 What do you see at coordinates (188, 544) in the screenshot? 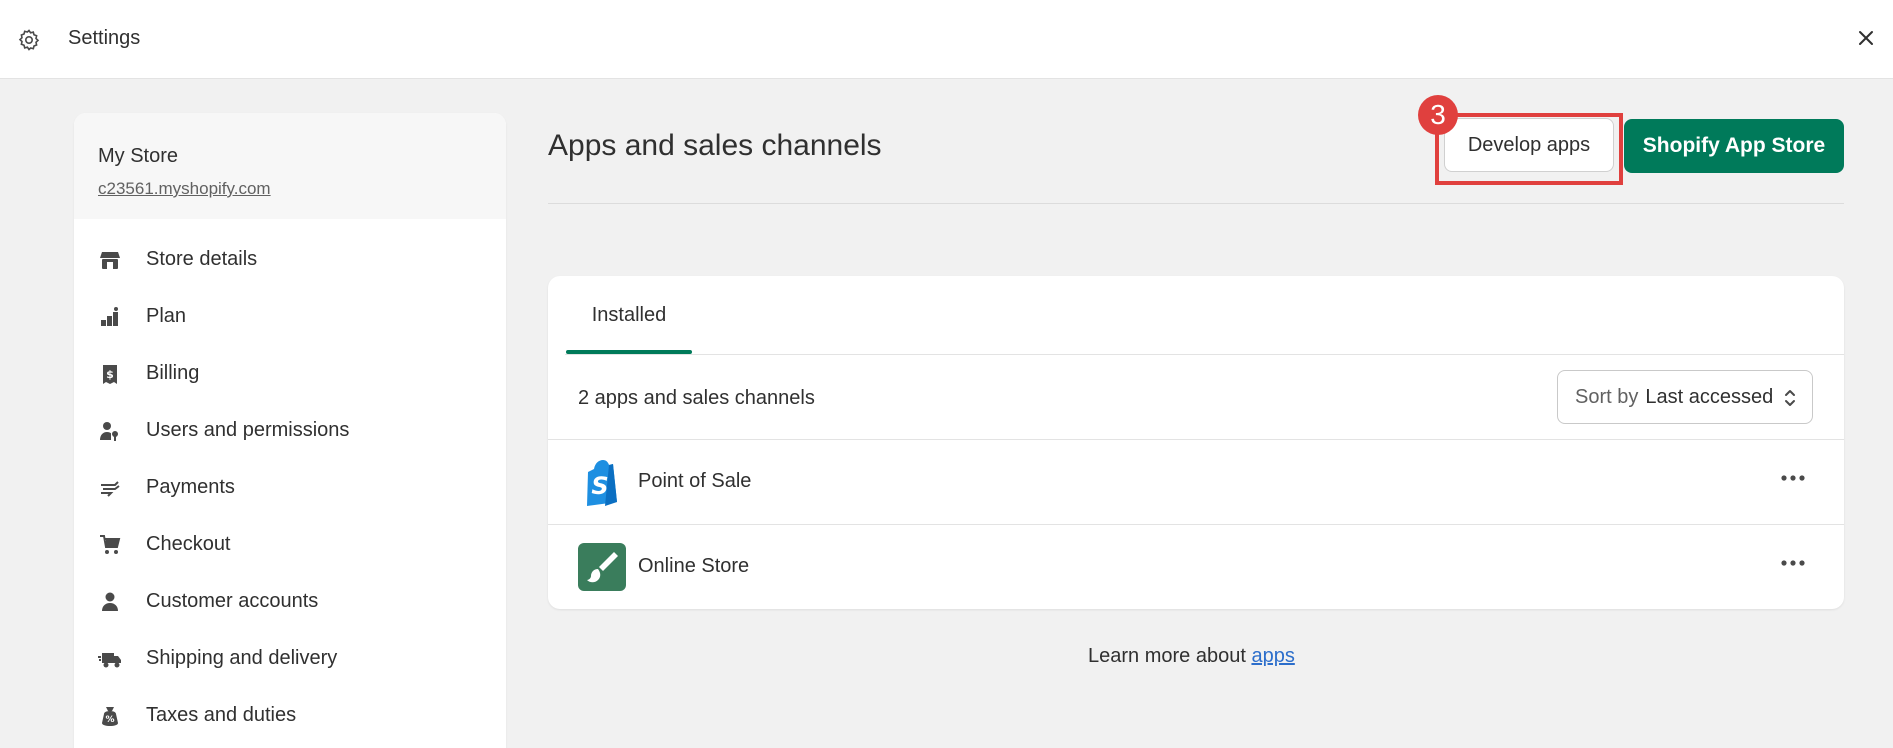
I see `sidebar-item-label: Checkout` at bounding box center [188, 544].